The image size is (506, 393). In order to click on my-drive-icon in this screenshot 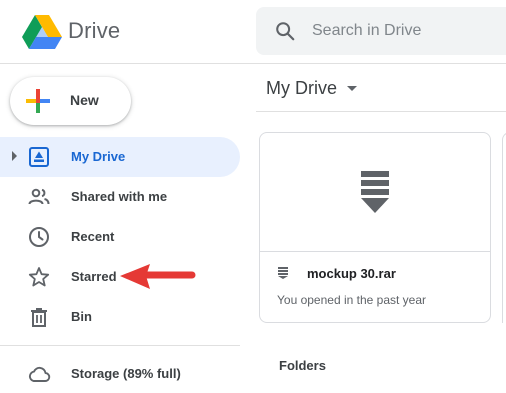, I will do `click(39, 157)`.